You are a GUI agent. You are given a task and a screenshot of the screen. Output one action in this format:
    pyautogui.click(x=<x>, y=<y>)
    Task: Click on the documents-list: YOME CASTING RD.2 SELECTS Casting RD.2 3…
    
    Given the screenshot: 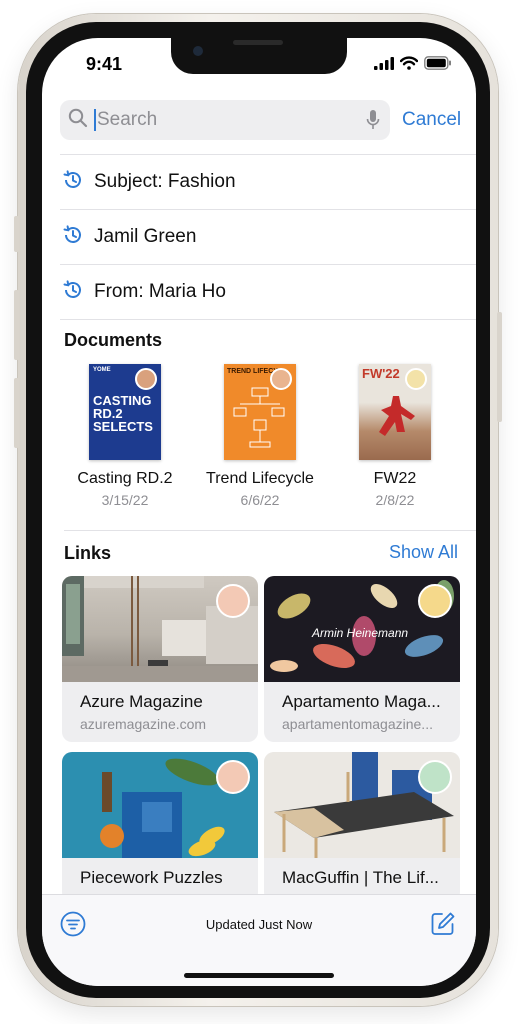 What is the action you would take?
    pyautogui.click(x=260, y=436)
    